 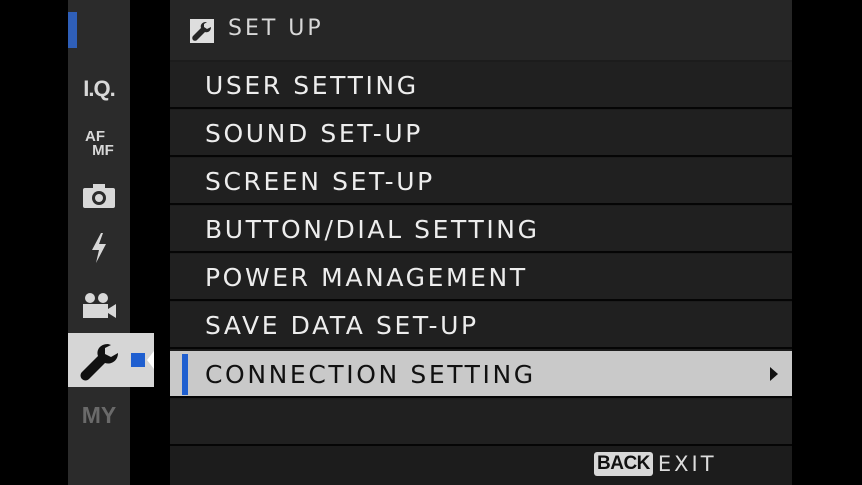 I want to click on selection-indicator, so click(x=185, y=374).